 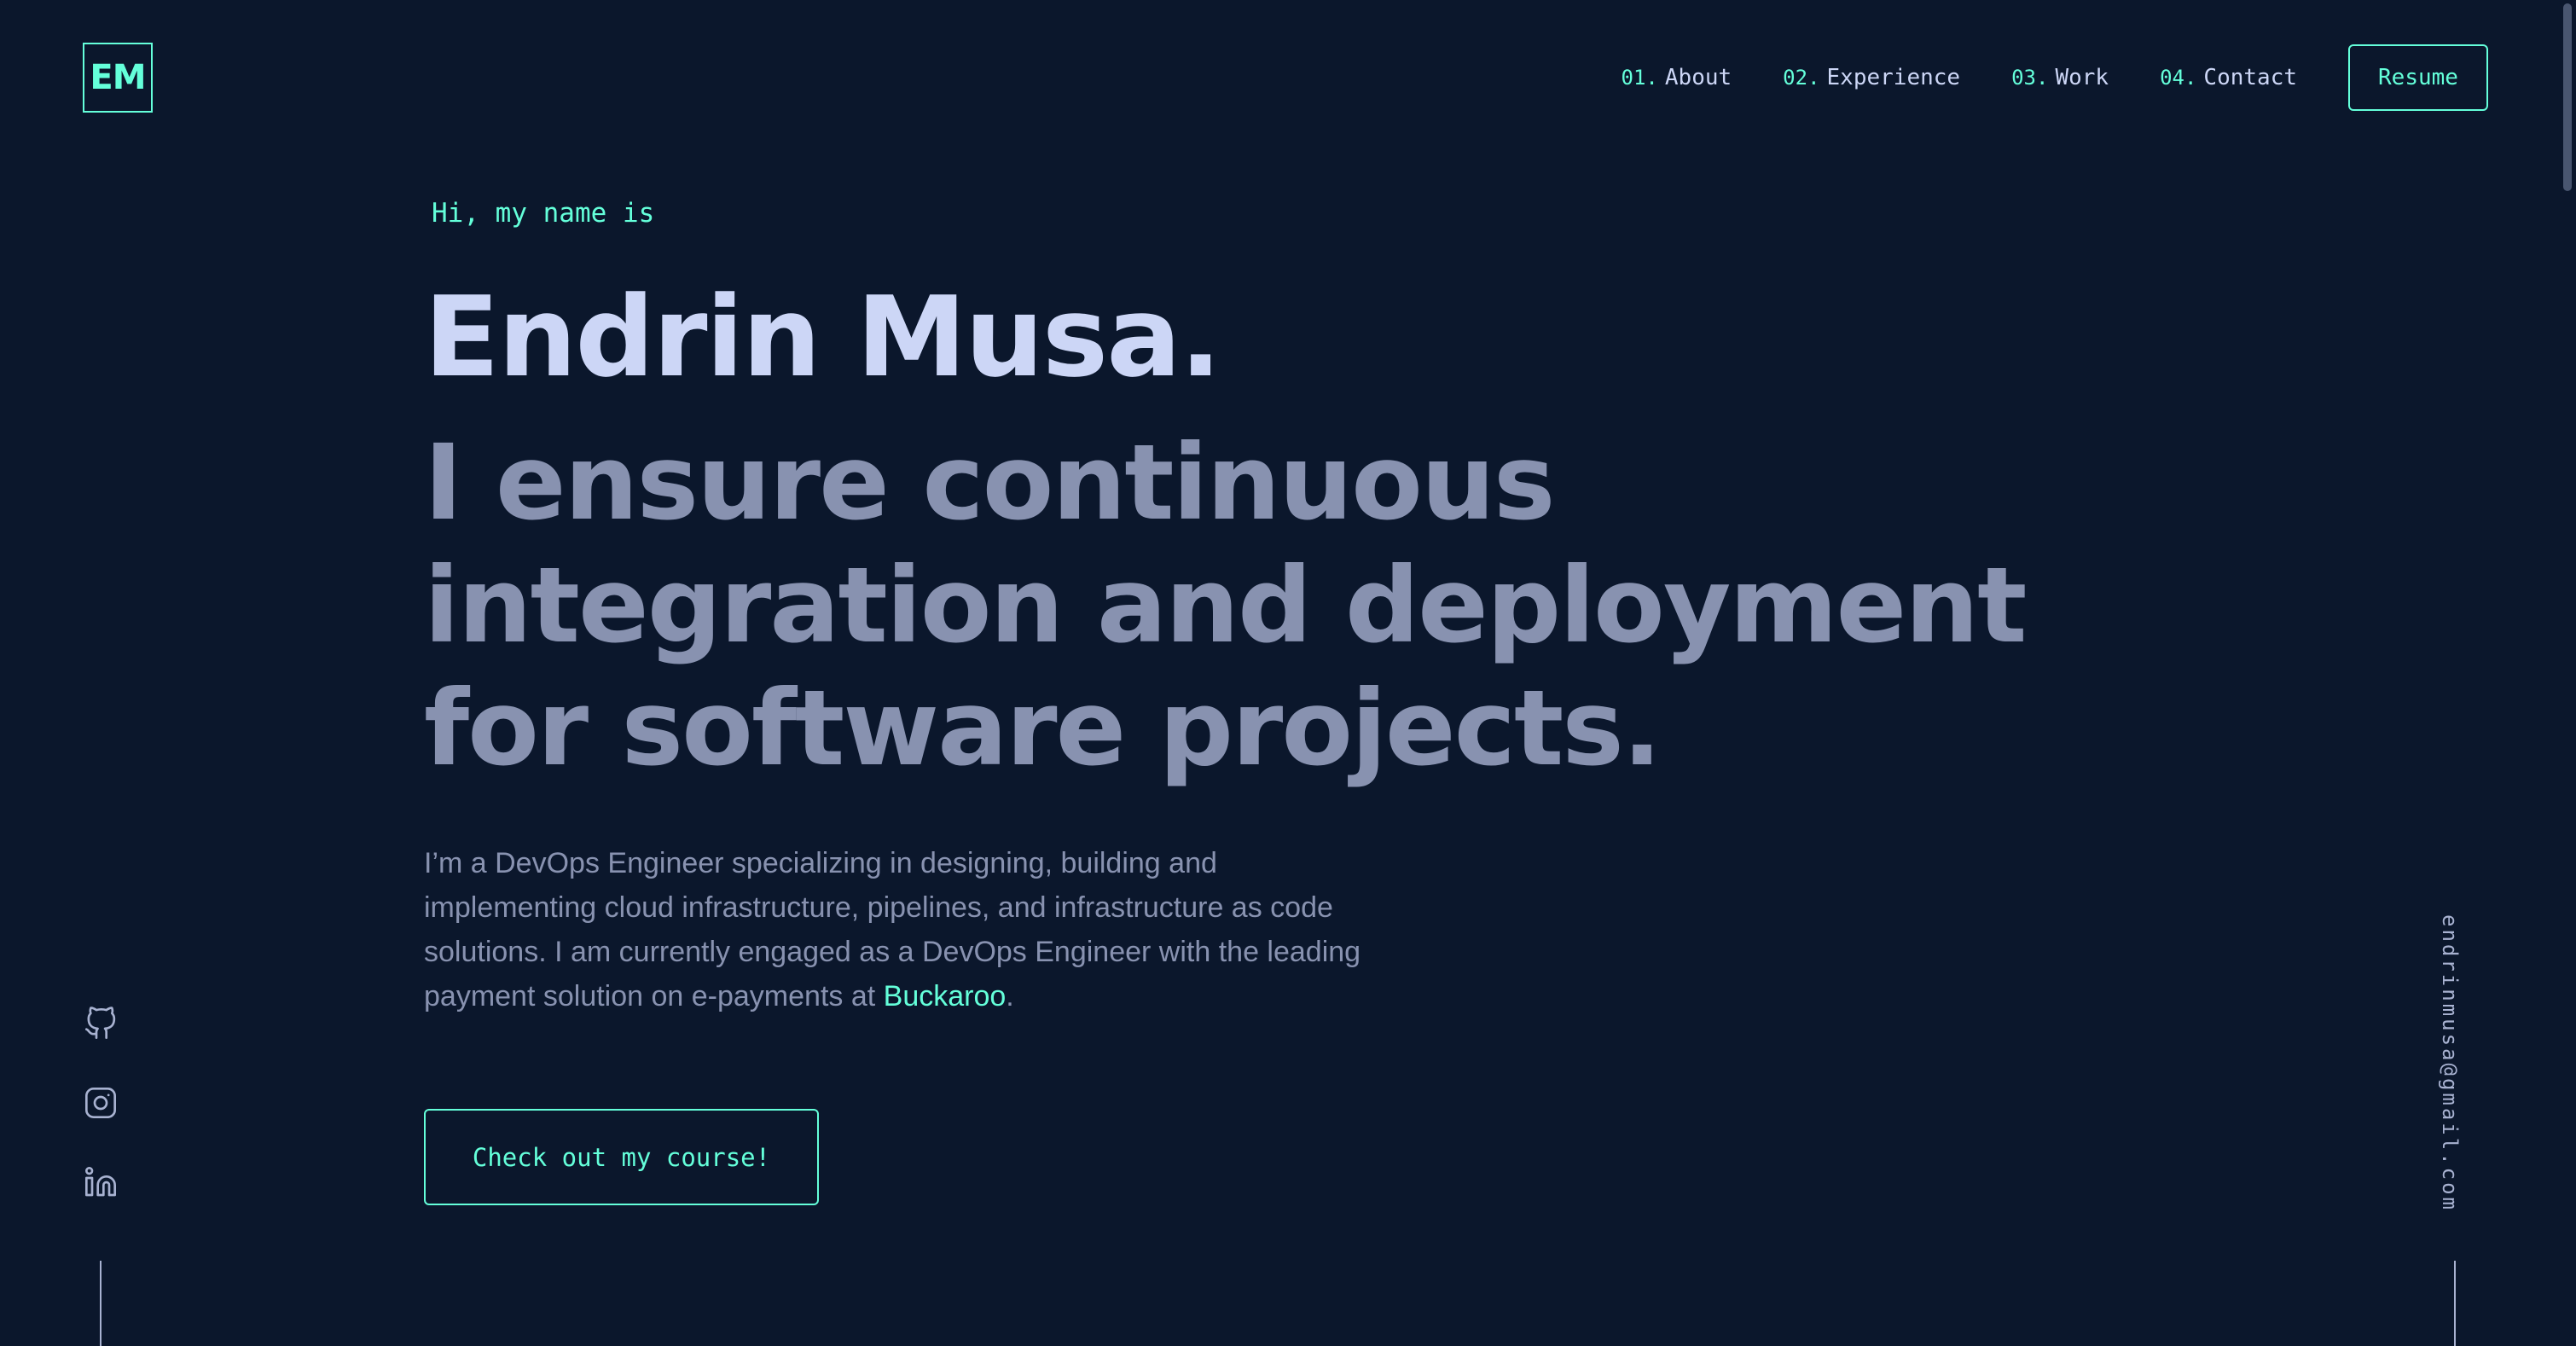 I want to click on left-rail-line, so click(x=101, y=1303).